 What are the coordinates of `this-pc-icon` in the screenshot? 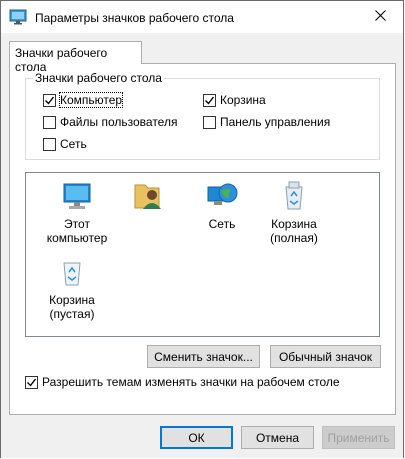 It's located at (77, 196).